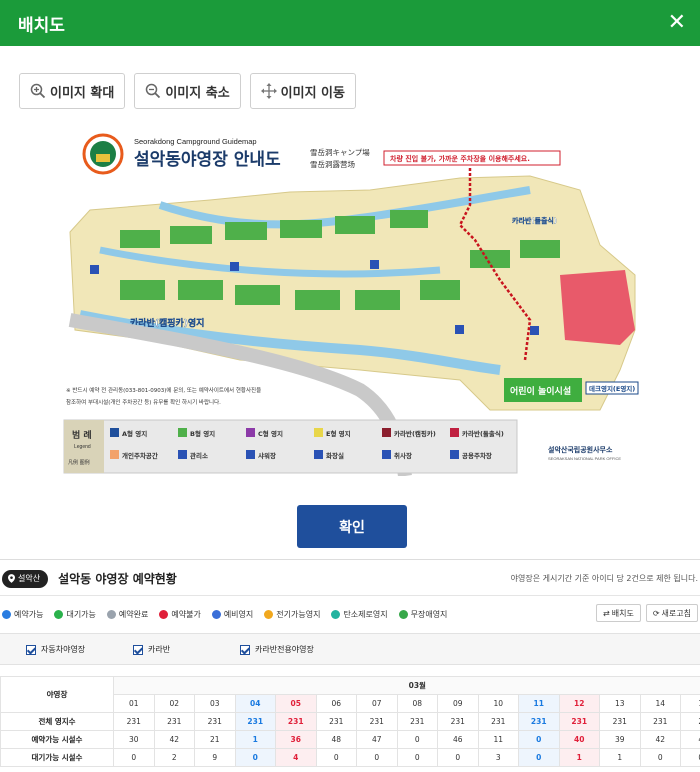 The height and width of the screenshot is (772, 700). What do you see at coordinates (584, 458) in the screenshot?
I see `park-office-en: SEORAKSAN NATIONAL PARK OFFICE` at bounding box center [584, 458].